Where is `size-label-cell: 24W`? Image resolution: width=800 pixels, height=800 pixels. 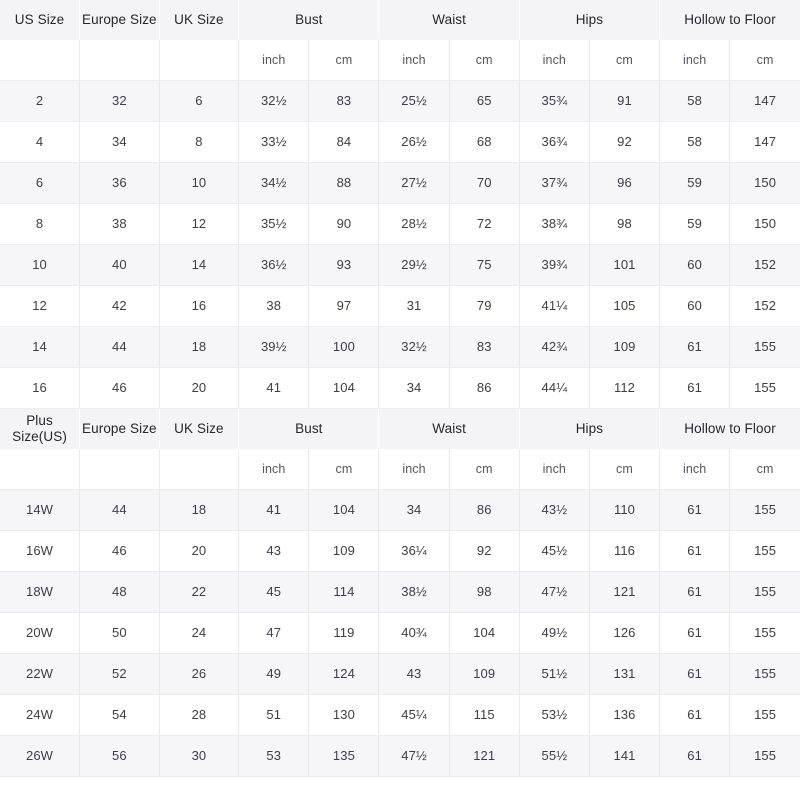 size-label-cell: 24W is located at coordinates (40, 715).